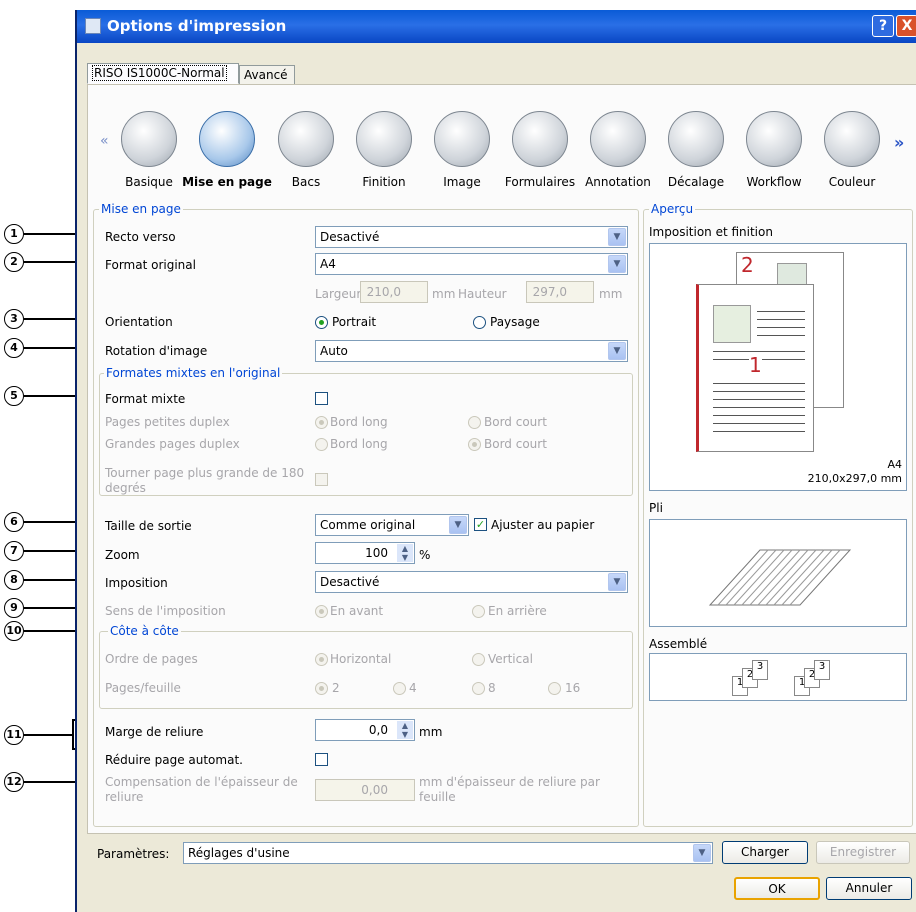 The image size is (916, 912). Describe the element at coordinates (425, 555) in the screenshot. I see `zoom-unit: %` at that location.